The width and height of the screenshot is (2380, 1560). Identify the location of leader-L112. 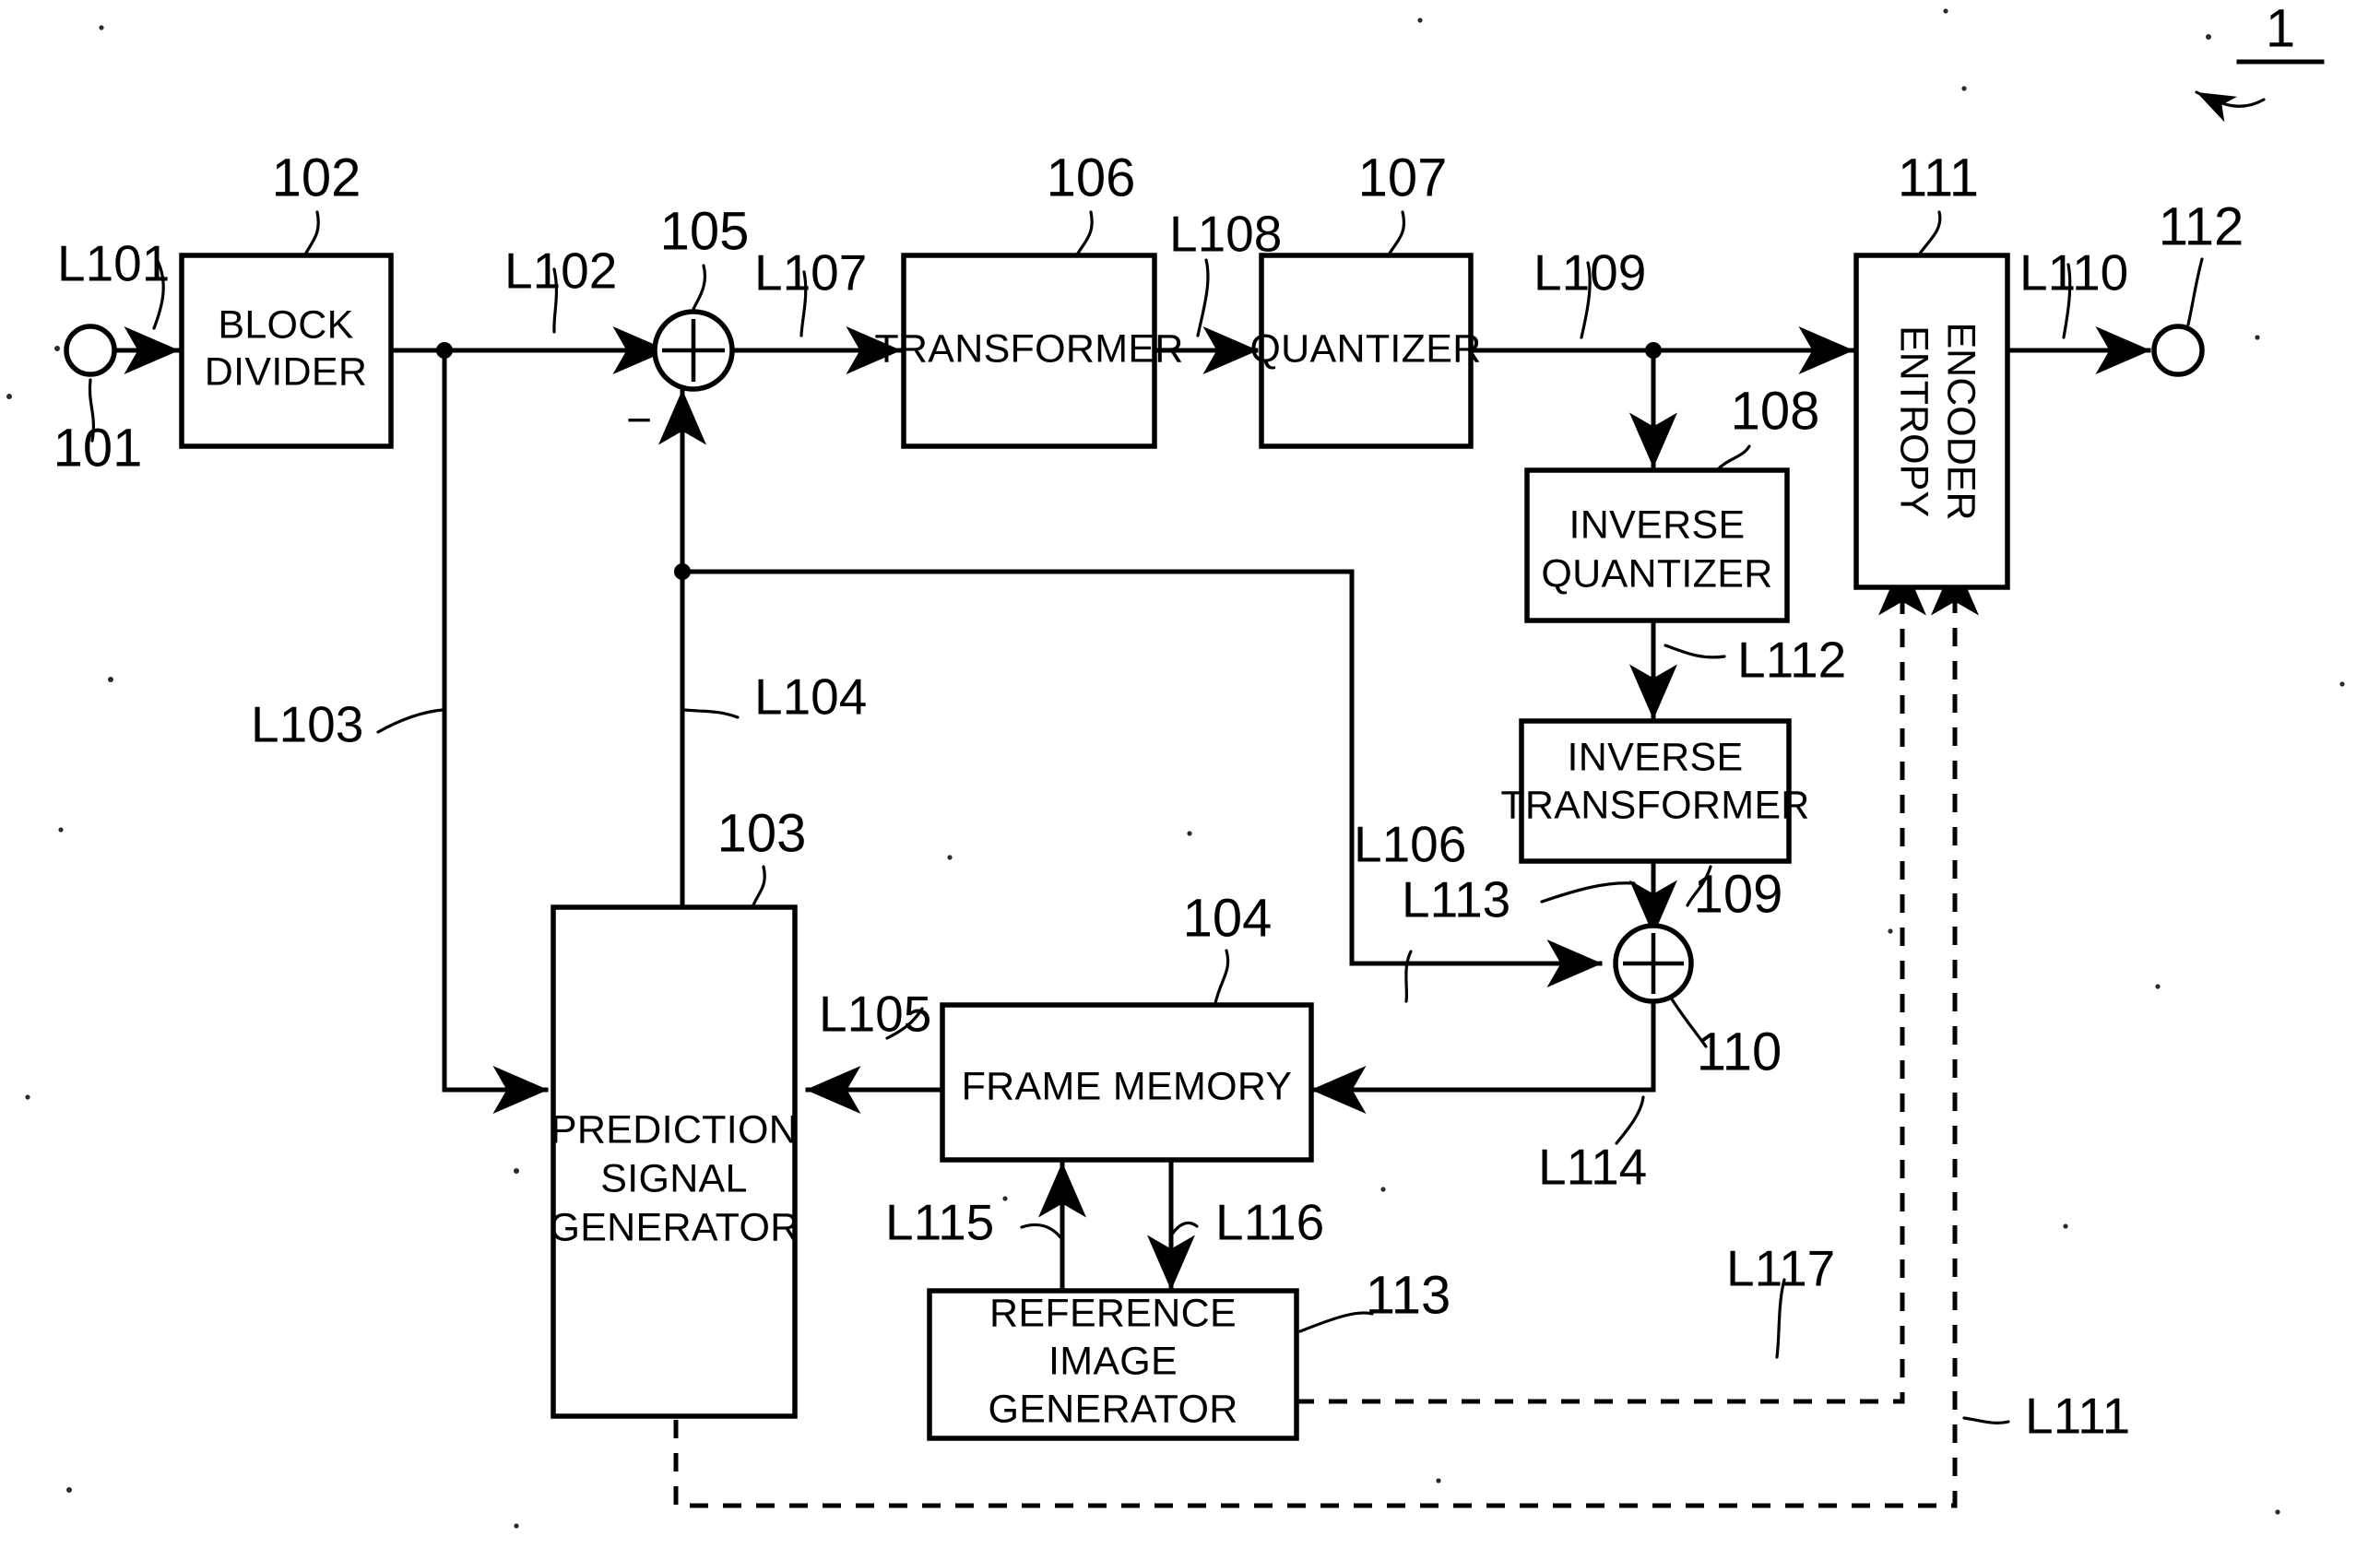
(1695, 651).